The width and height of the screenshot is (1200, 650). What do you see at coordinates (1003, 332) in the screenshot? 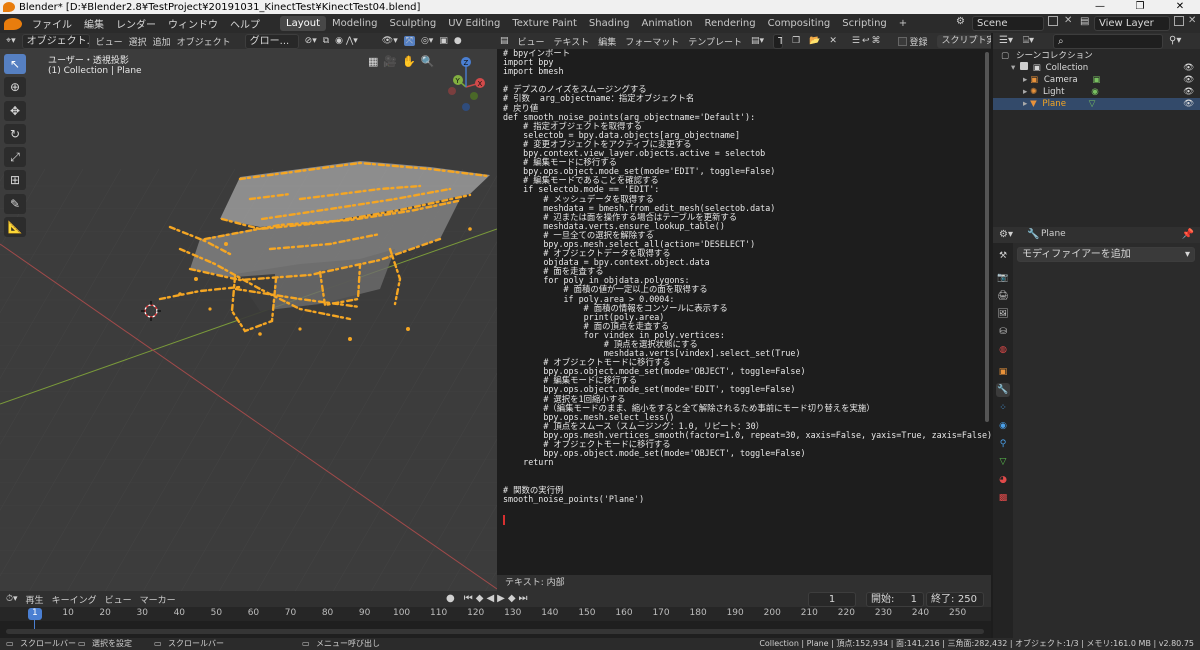
I see `scene-tab-icon: ⛁` at bounding box center [1003, 332].